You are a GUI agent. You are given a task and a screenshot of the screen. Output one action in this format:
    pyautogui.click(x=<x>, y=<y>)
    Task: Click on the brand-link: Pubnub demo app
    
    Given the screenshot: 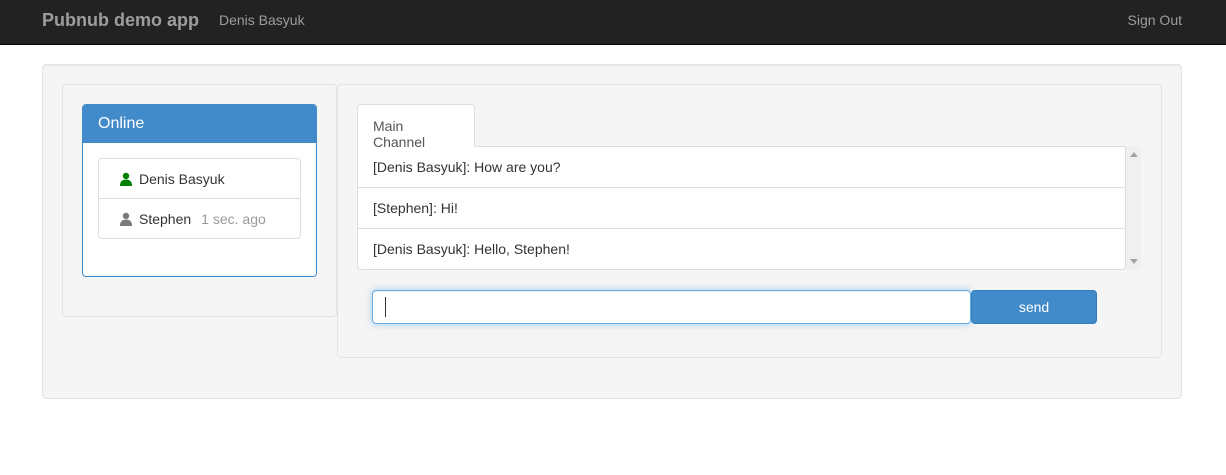 What is the action you would take?
    pyautogui.click(x=120, y=20)
    